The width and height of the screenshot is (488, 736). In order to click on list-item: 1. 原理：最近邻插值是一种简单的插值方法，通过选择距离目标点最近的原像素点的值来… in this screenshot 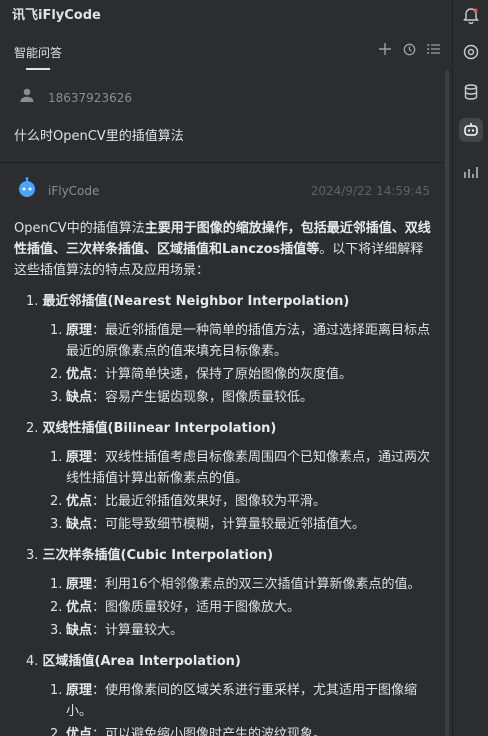, I will do `click(240, 341)`.